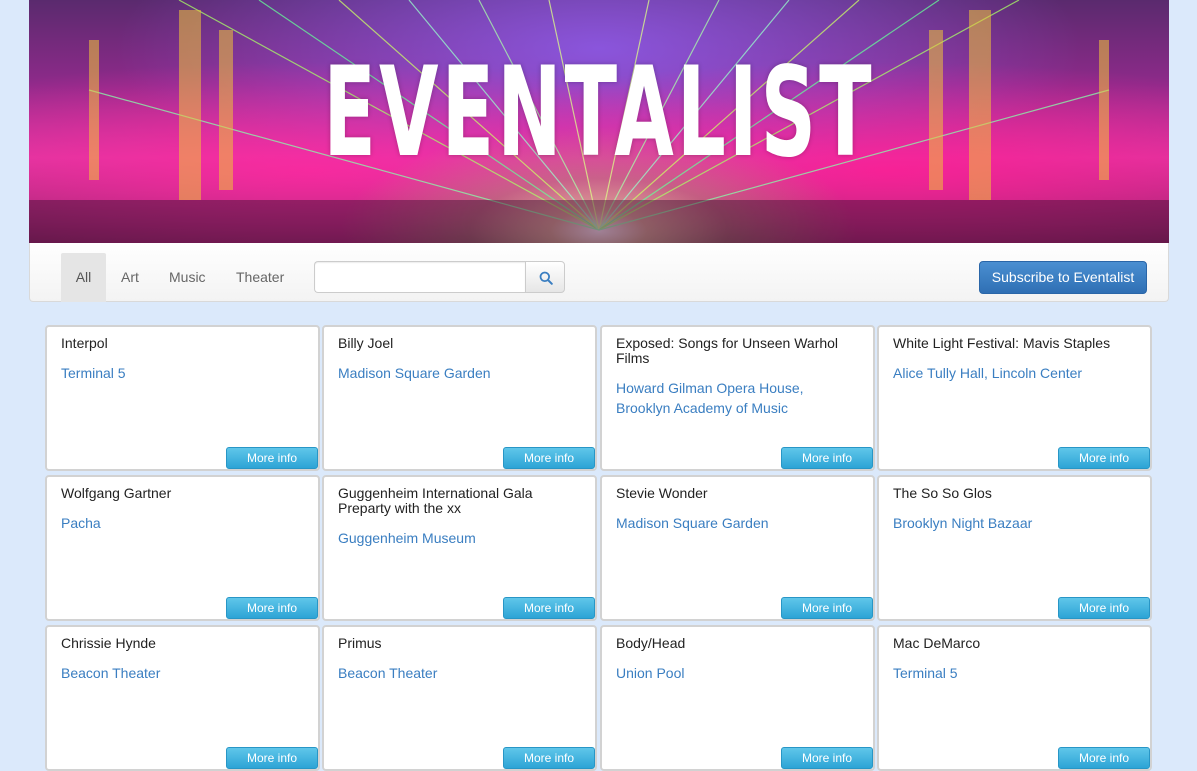 The image size is (1197, 771). I want to click on event-card: Body/Head Union Pool More info, so click(737, 698).